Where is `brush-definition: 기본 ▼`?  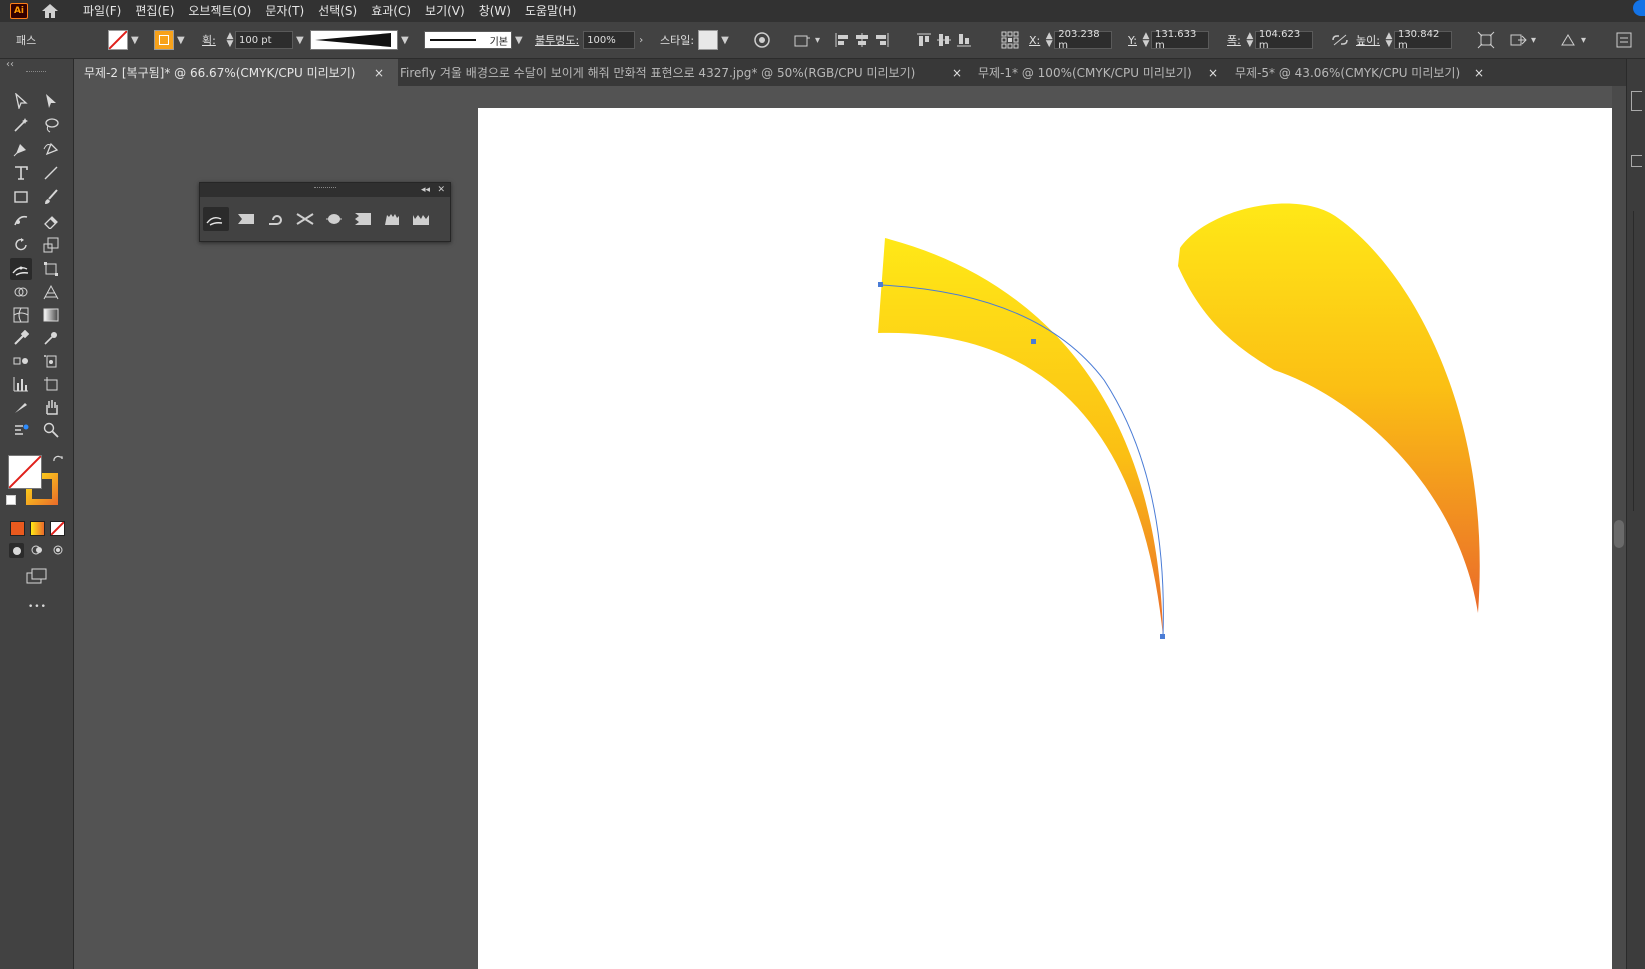
brush-definition: 기본 ▼ is located at coordinates (473, 40).